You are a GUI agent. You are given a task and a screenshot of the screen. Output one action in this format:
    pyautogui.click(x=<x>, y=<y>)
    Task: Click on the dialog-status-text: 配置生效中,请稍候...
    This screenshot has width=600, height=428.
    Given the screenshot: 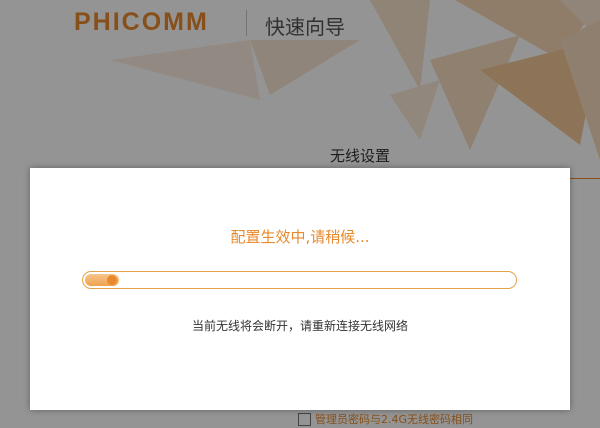 What is the action you would take?
    pyautogui.click(x=300, y=237)
    